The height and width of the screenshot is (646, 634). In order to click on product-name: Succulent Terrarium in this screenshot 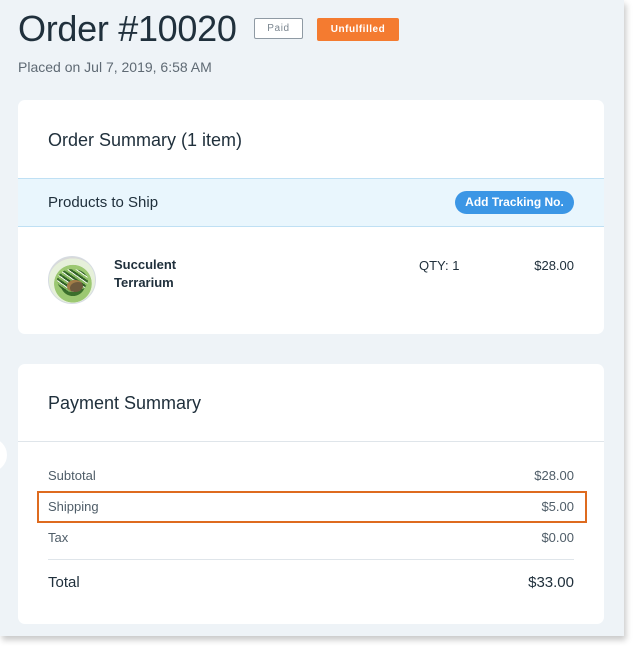, I will do `click(145, 273)`.